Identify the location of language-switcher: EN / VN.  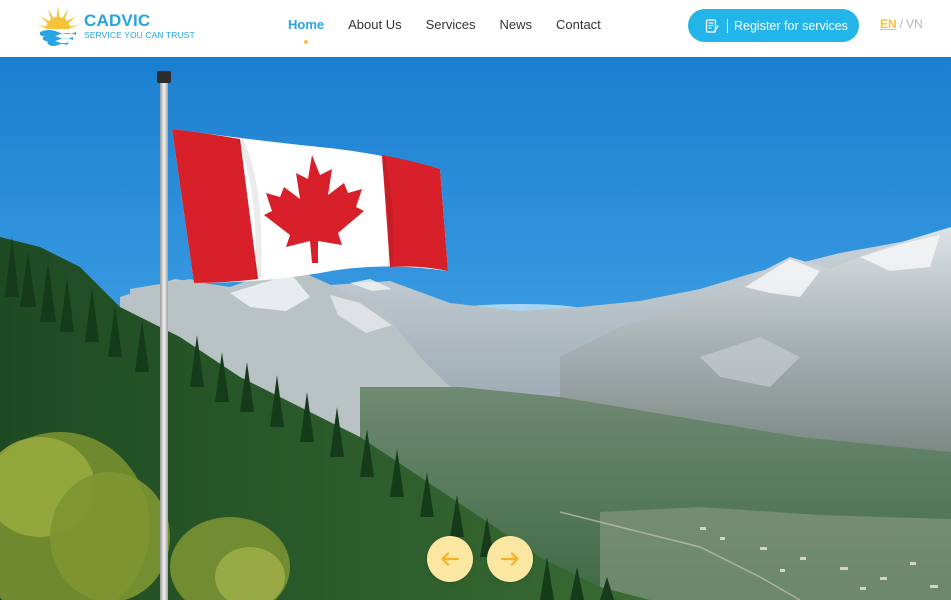
(901, 24).